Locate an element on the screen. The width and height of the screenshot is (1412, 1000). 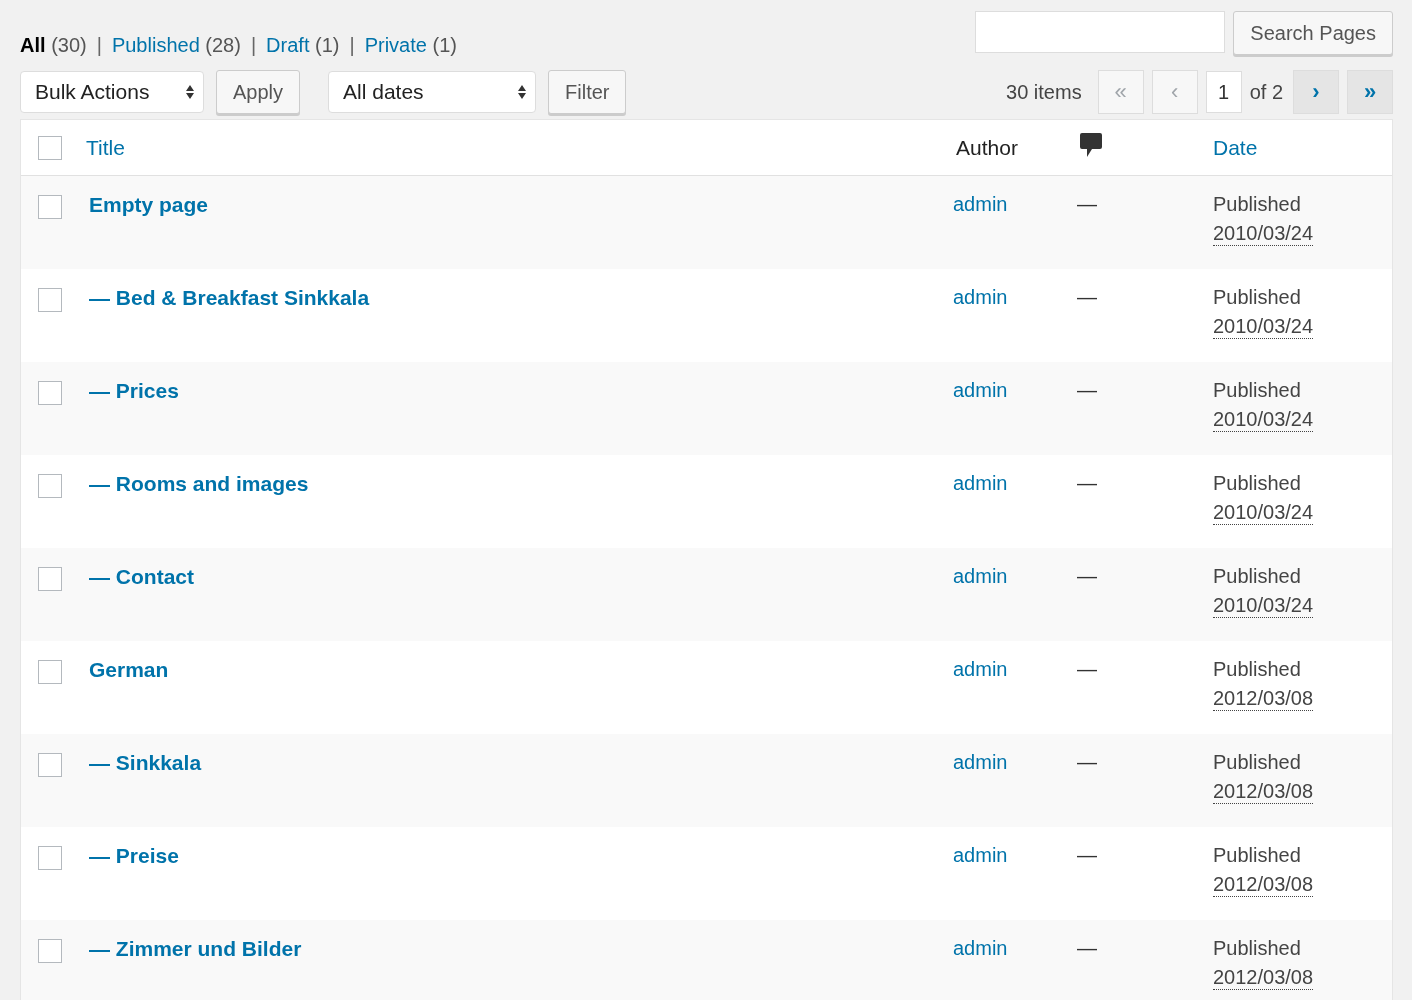
page-title-link: — Sinkkala is located at coordinates (145, 762).